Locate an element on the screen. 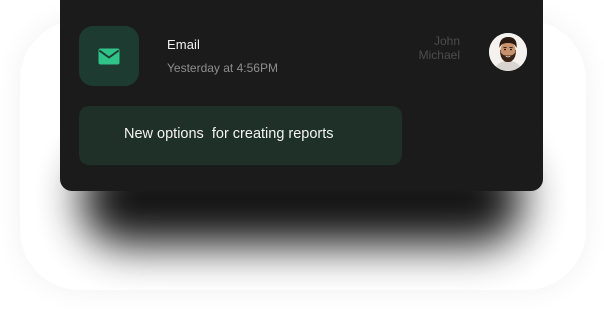 The image size is (604, 313). sender-name: John Michael is located at coordinates (425, 48).